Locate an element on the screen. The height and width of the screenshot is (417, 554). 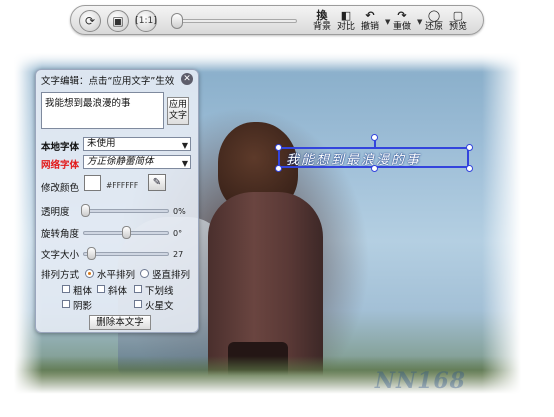
local-font-label: 本地字体 is located at coordinates (60, 147).